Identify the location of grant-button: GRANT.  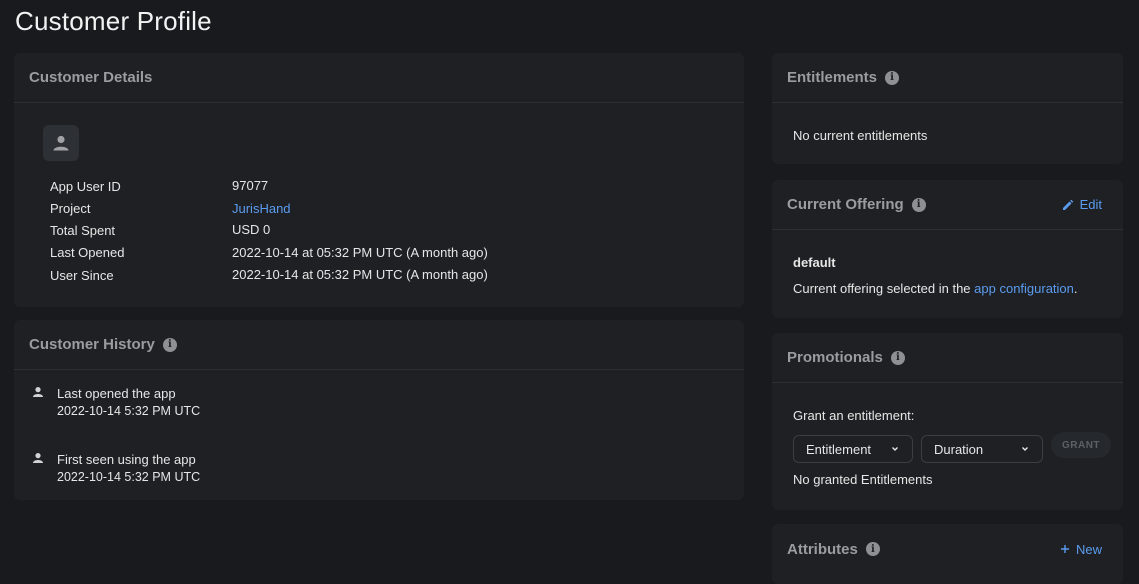
(1081, 445).